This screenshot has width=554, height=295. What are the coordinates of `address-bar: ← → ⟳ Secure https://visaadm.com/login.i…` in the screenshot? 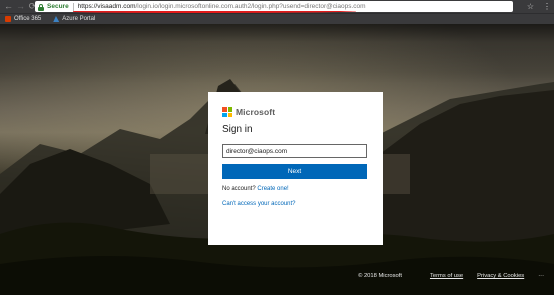 It's located at (277, 6).